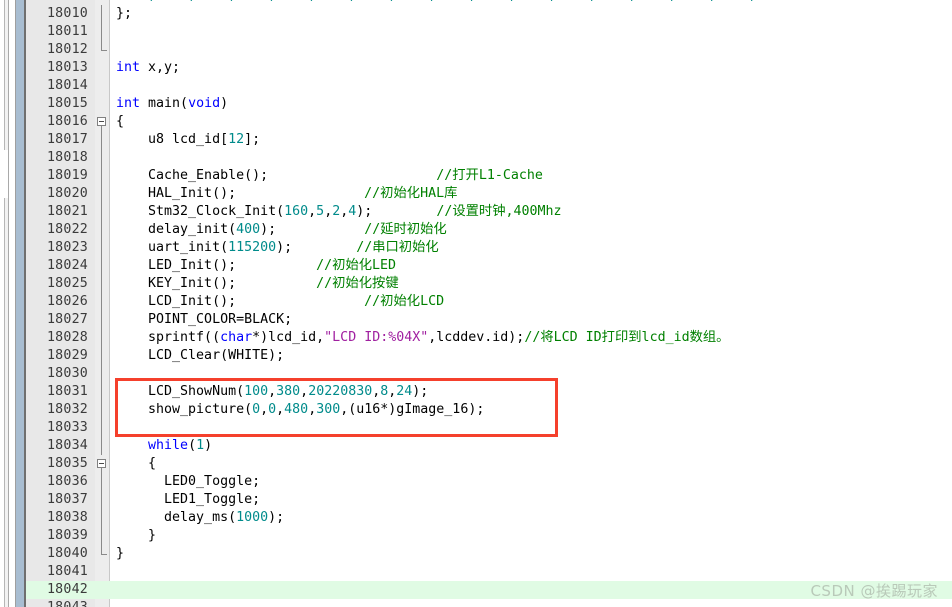  I want to click on code-token-pln: );, so click(312, 229).